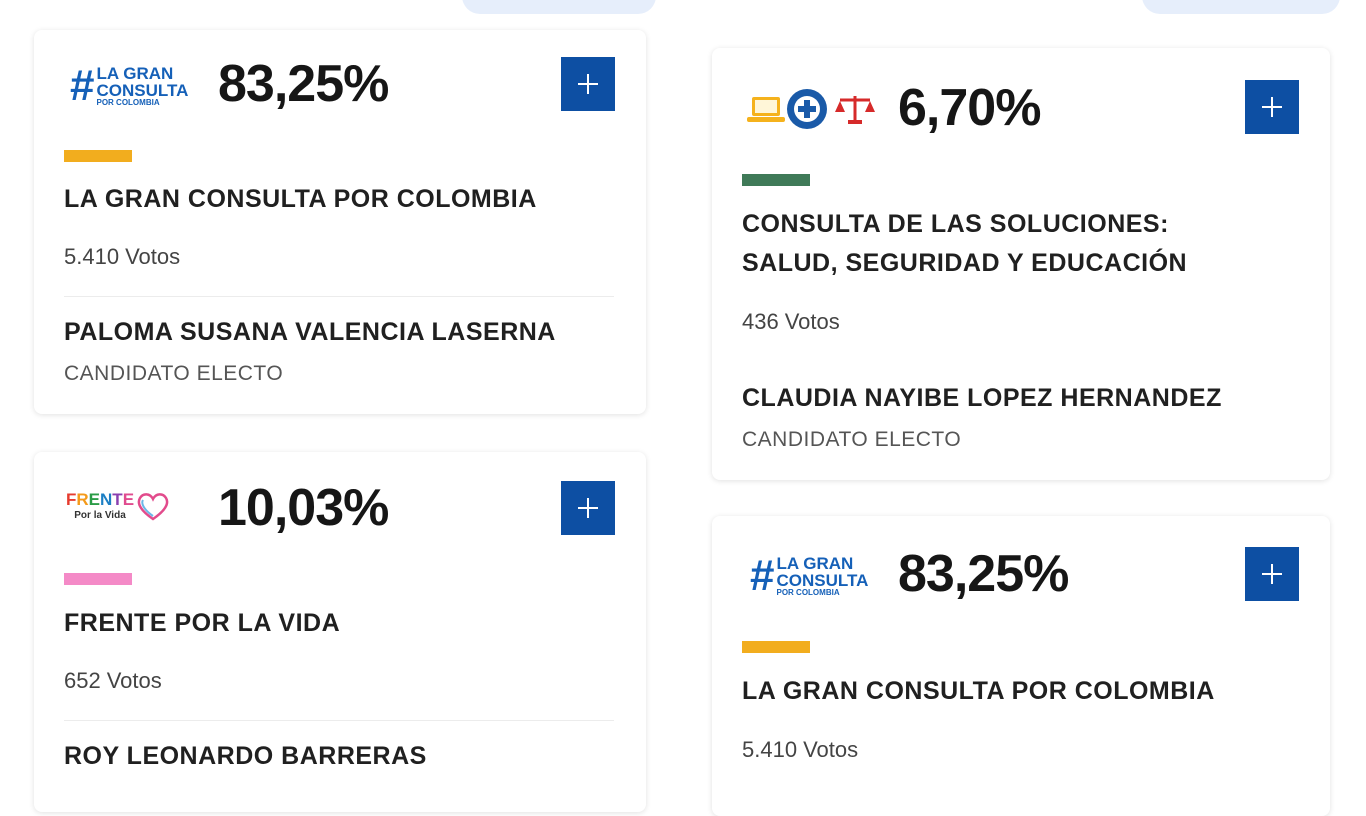 This screenshot has height=816, width=1366. What do you see at coordinates (1241, 7) in the screenshot?
I see `top-tab-right` at bounding box center [1241, 7].